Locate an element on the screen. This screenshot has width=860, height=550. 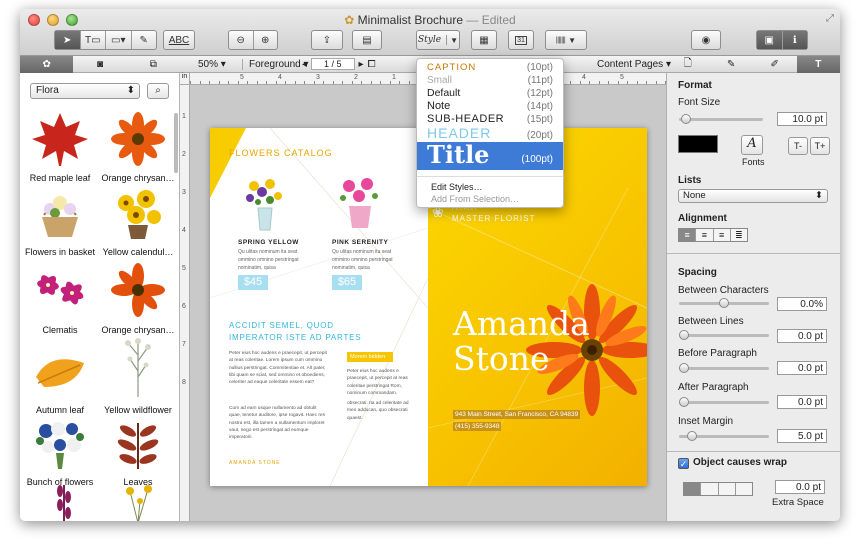
info-button: ℹ is located at coordinates (794, 40).